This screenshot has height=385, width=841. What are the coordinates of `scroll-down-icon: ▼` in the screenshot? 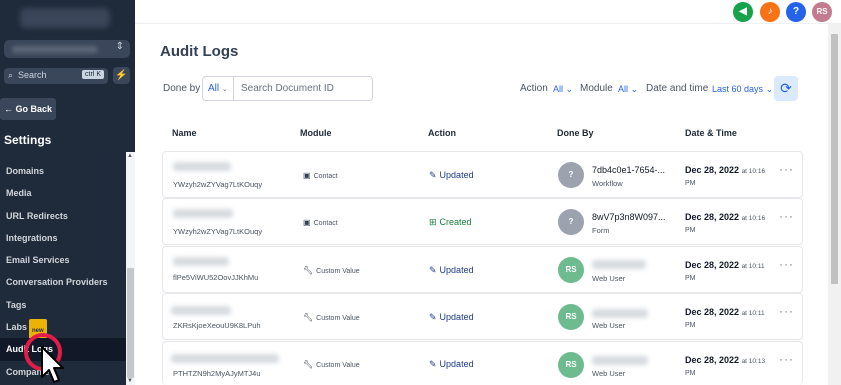 It's located at (130, 381).